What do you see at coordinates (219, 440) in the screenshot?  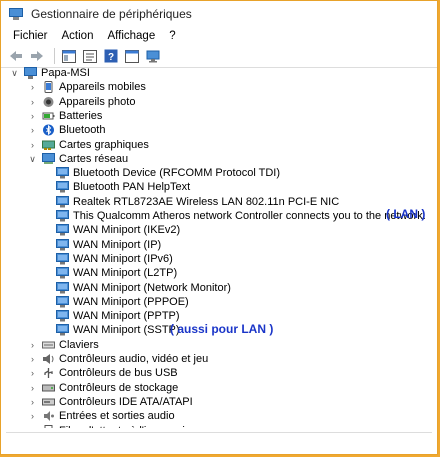 I see `horizontal-scrollbar` at bounding box center [219, 440].